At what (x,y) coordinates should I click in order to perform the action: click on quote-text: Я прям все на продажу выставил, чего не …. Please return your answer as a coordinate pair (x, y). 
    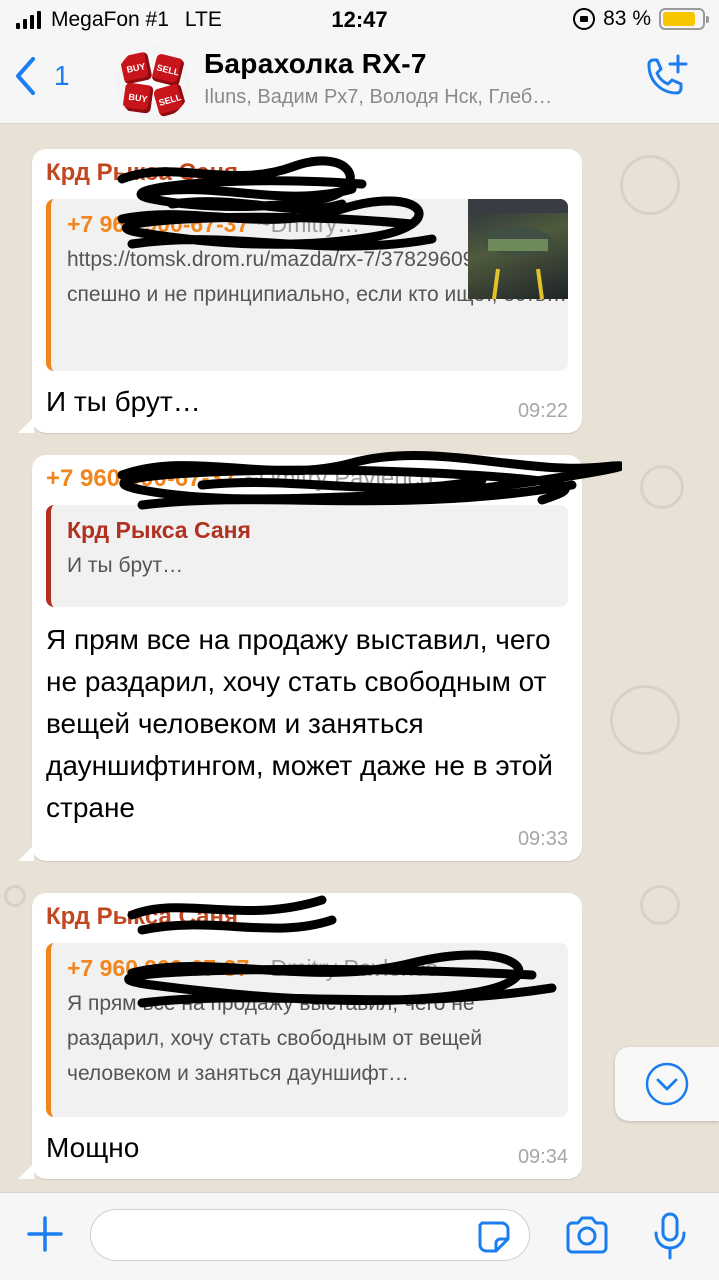
    Looking at the image, I should click on (275, 1038).